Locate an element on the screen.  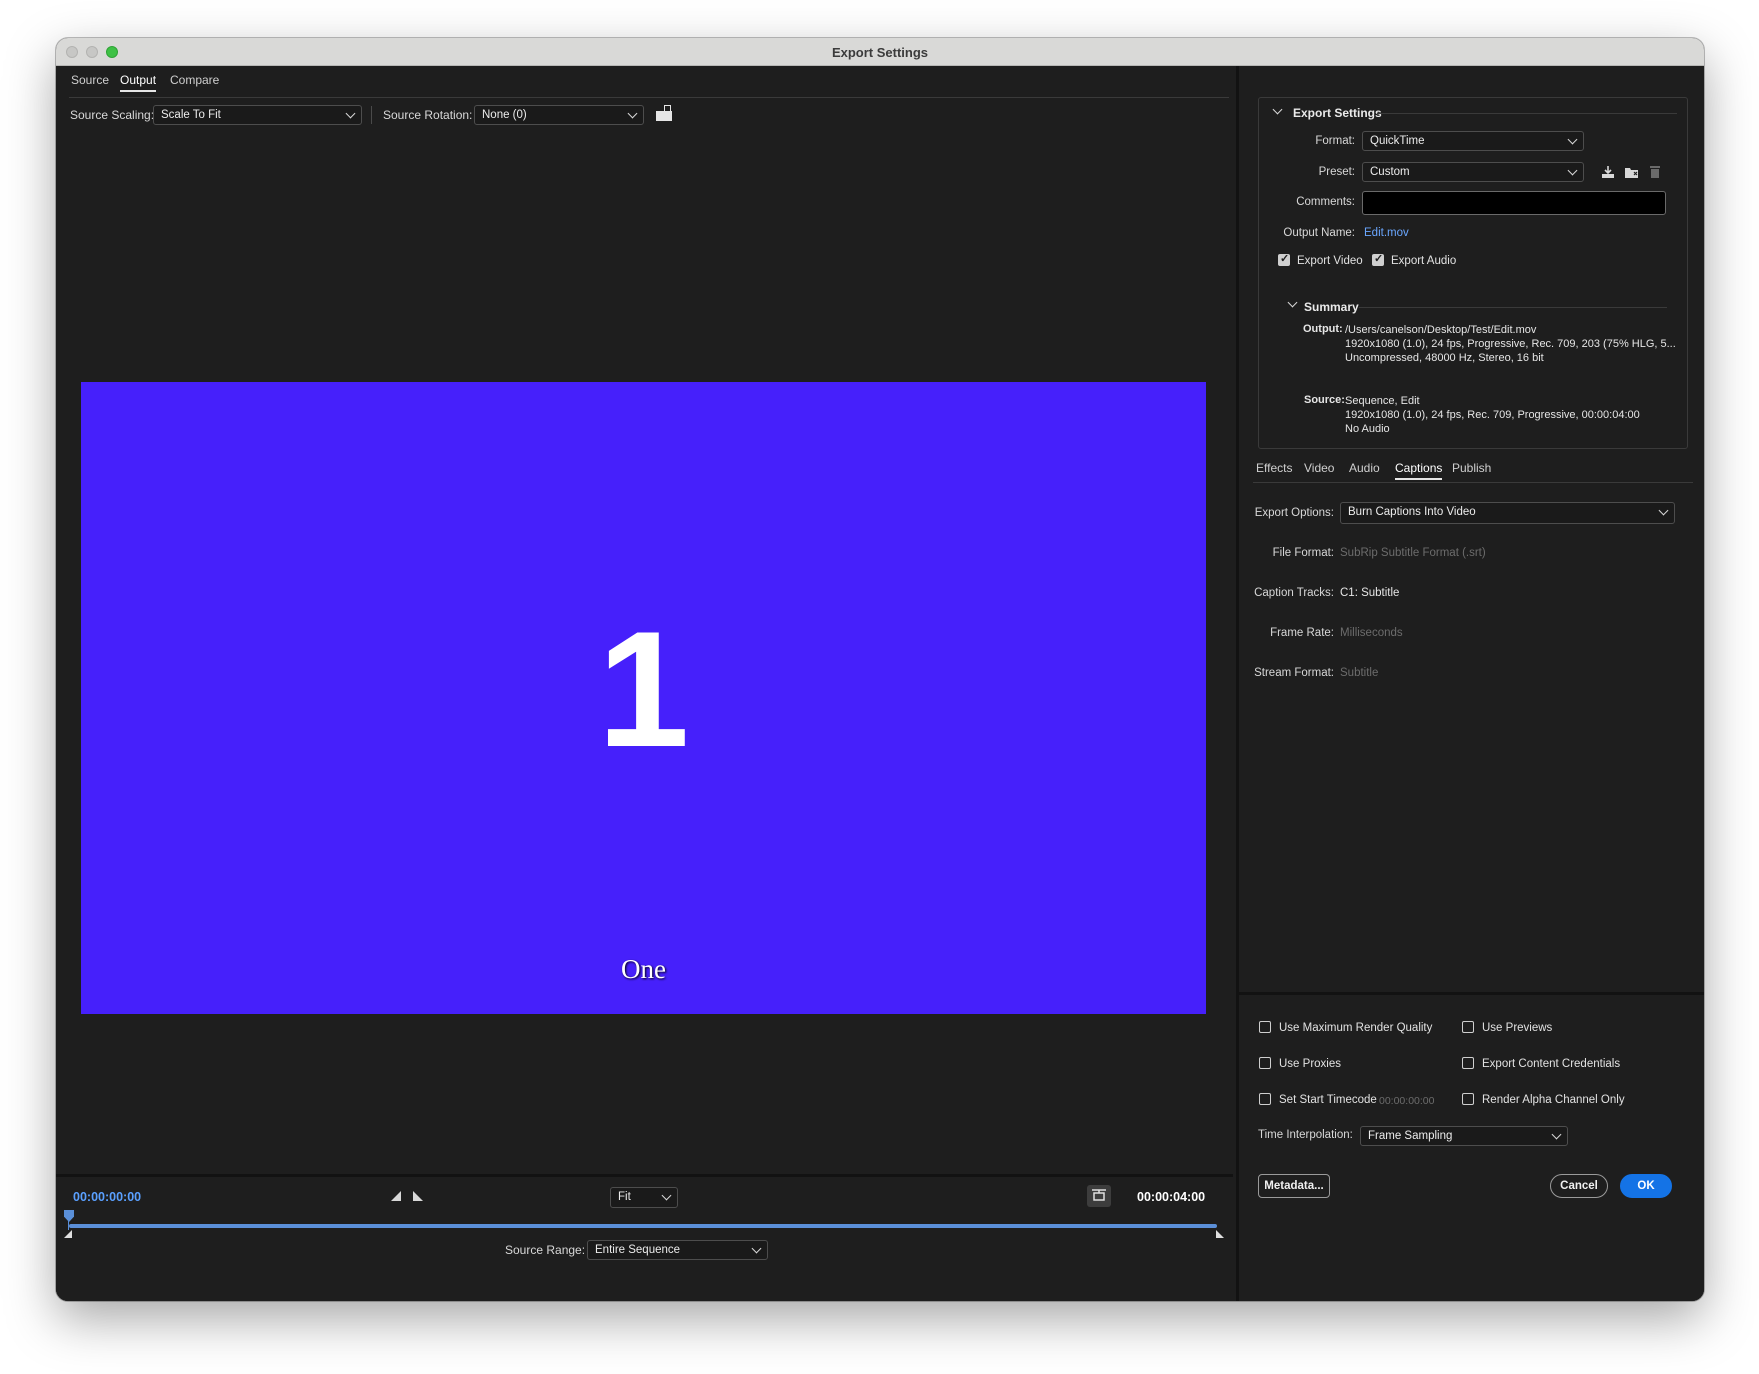
start-timecode-value: 00:00:00:00 is located at coordinates (1406, 1101).